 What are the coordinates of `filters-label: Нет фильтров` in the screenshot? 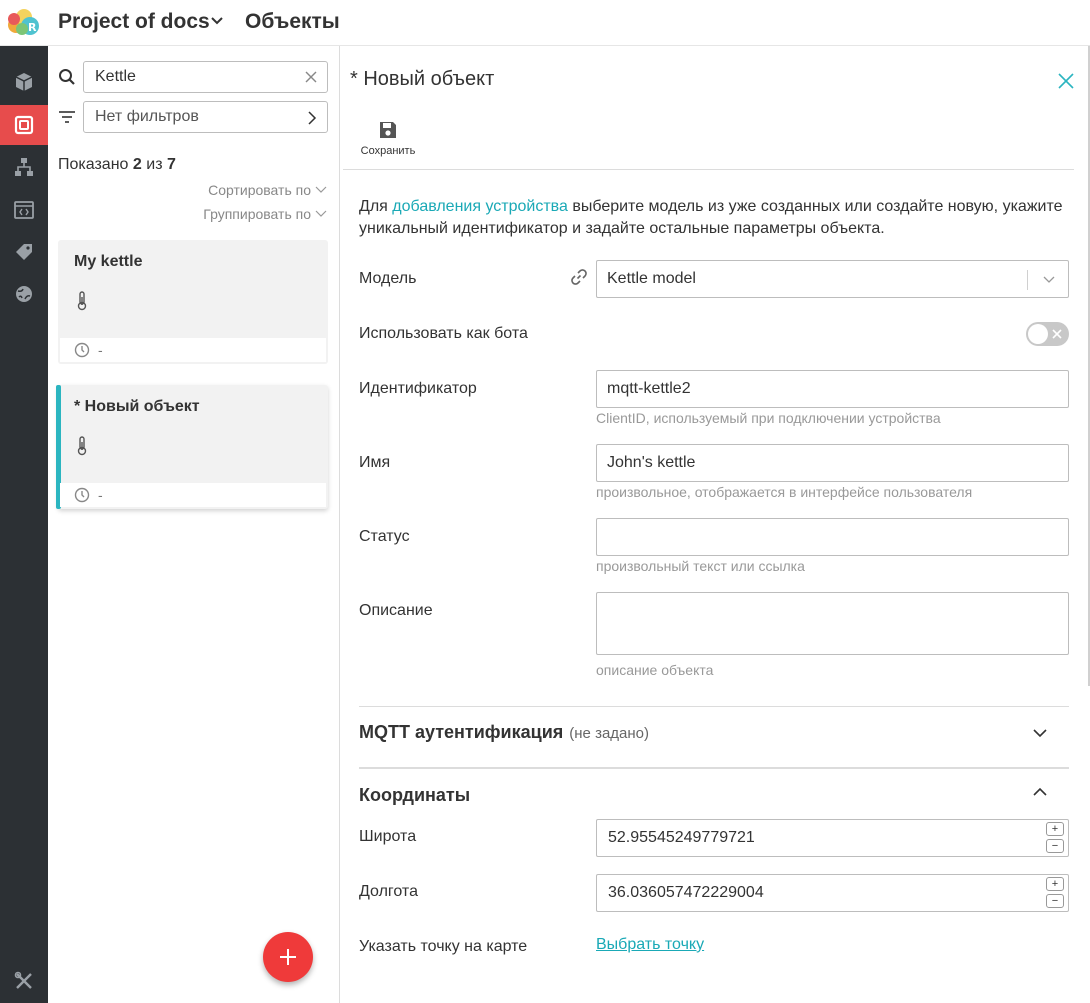 It's located at (147, 116).